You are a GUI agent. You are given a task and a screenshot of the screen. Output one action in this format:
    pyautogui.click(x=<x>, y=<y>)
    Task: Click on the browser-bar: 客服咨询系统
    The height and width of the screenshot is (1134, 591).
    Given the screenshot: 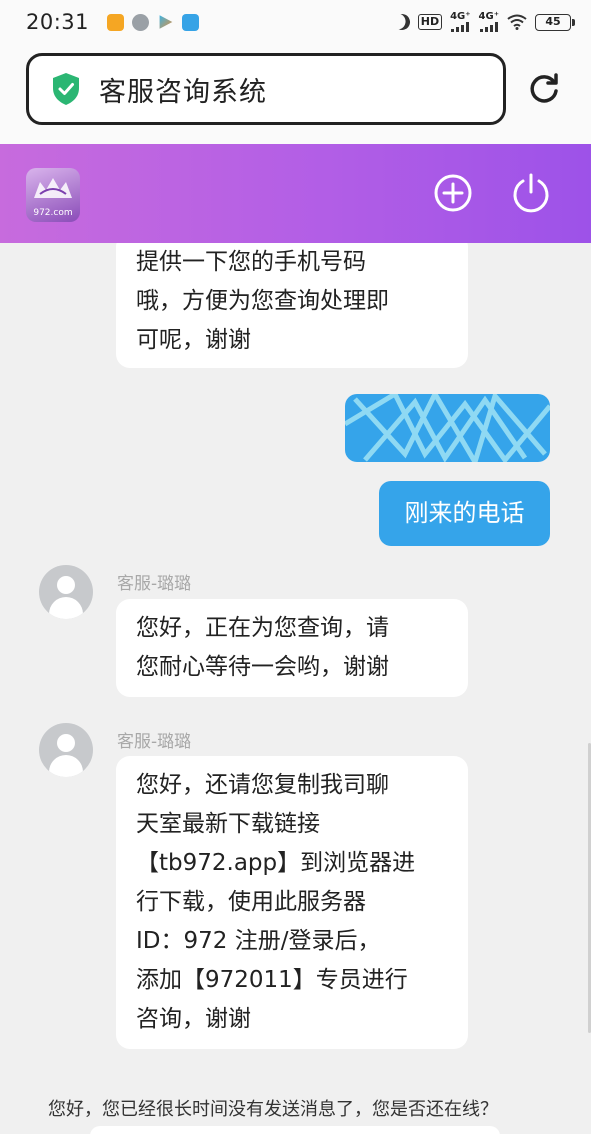 What is the action you would take?
    pyautogui.click(x=295, y=94)
    